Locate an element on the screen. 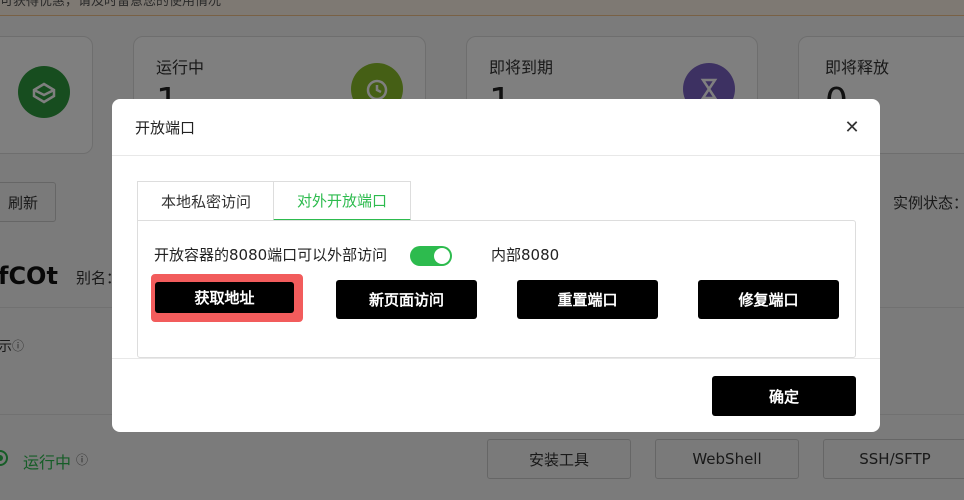  internal-port-label: 内部8080 is located at coordinates (525, 255).